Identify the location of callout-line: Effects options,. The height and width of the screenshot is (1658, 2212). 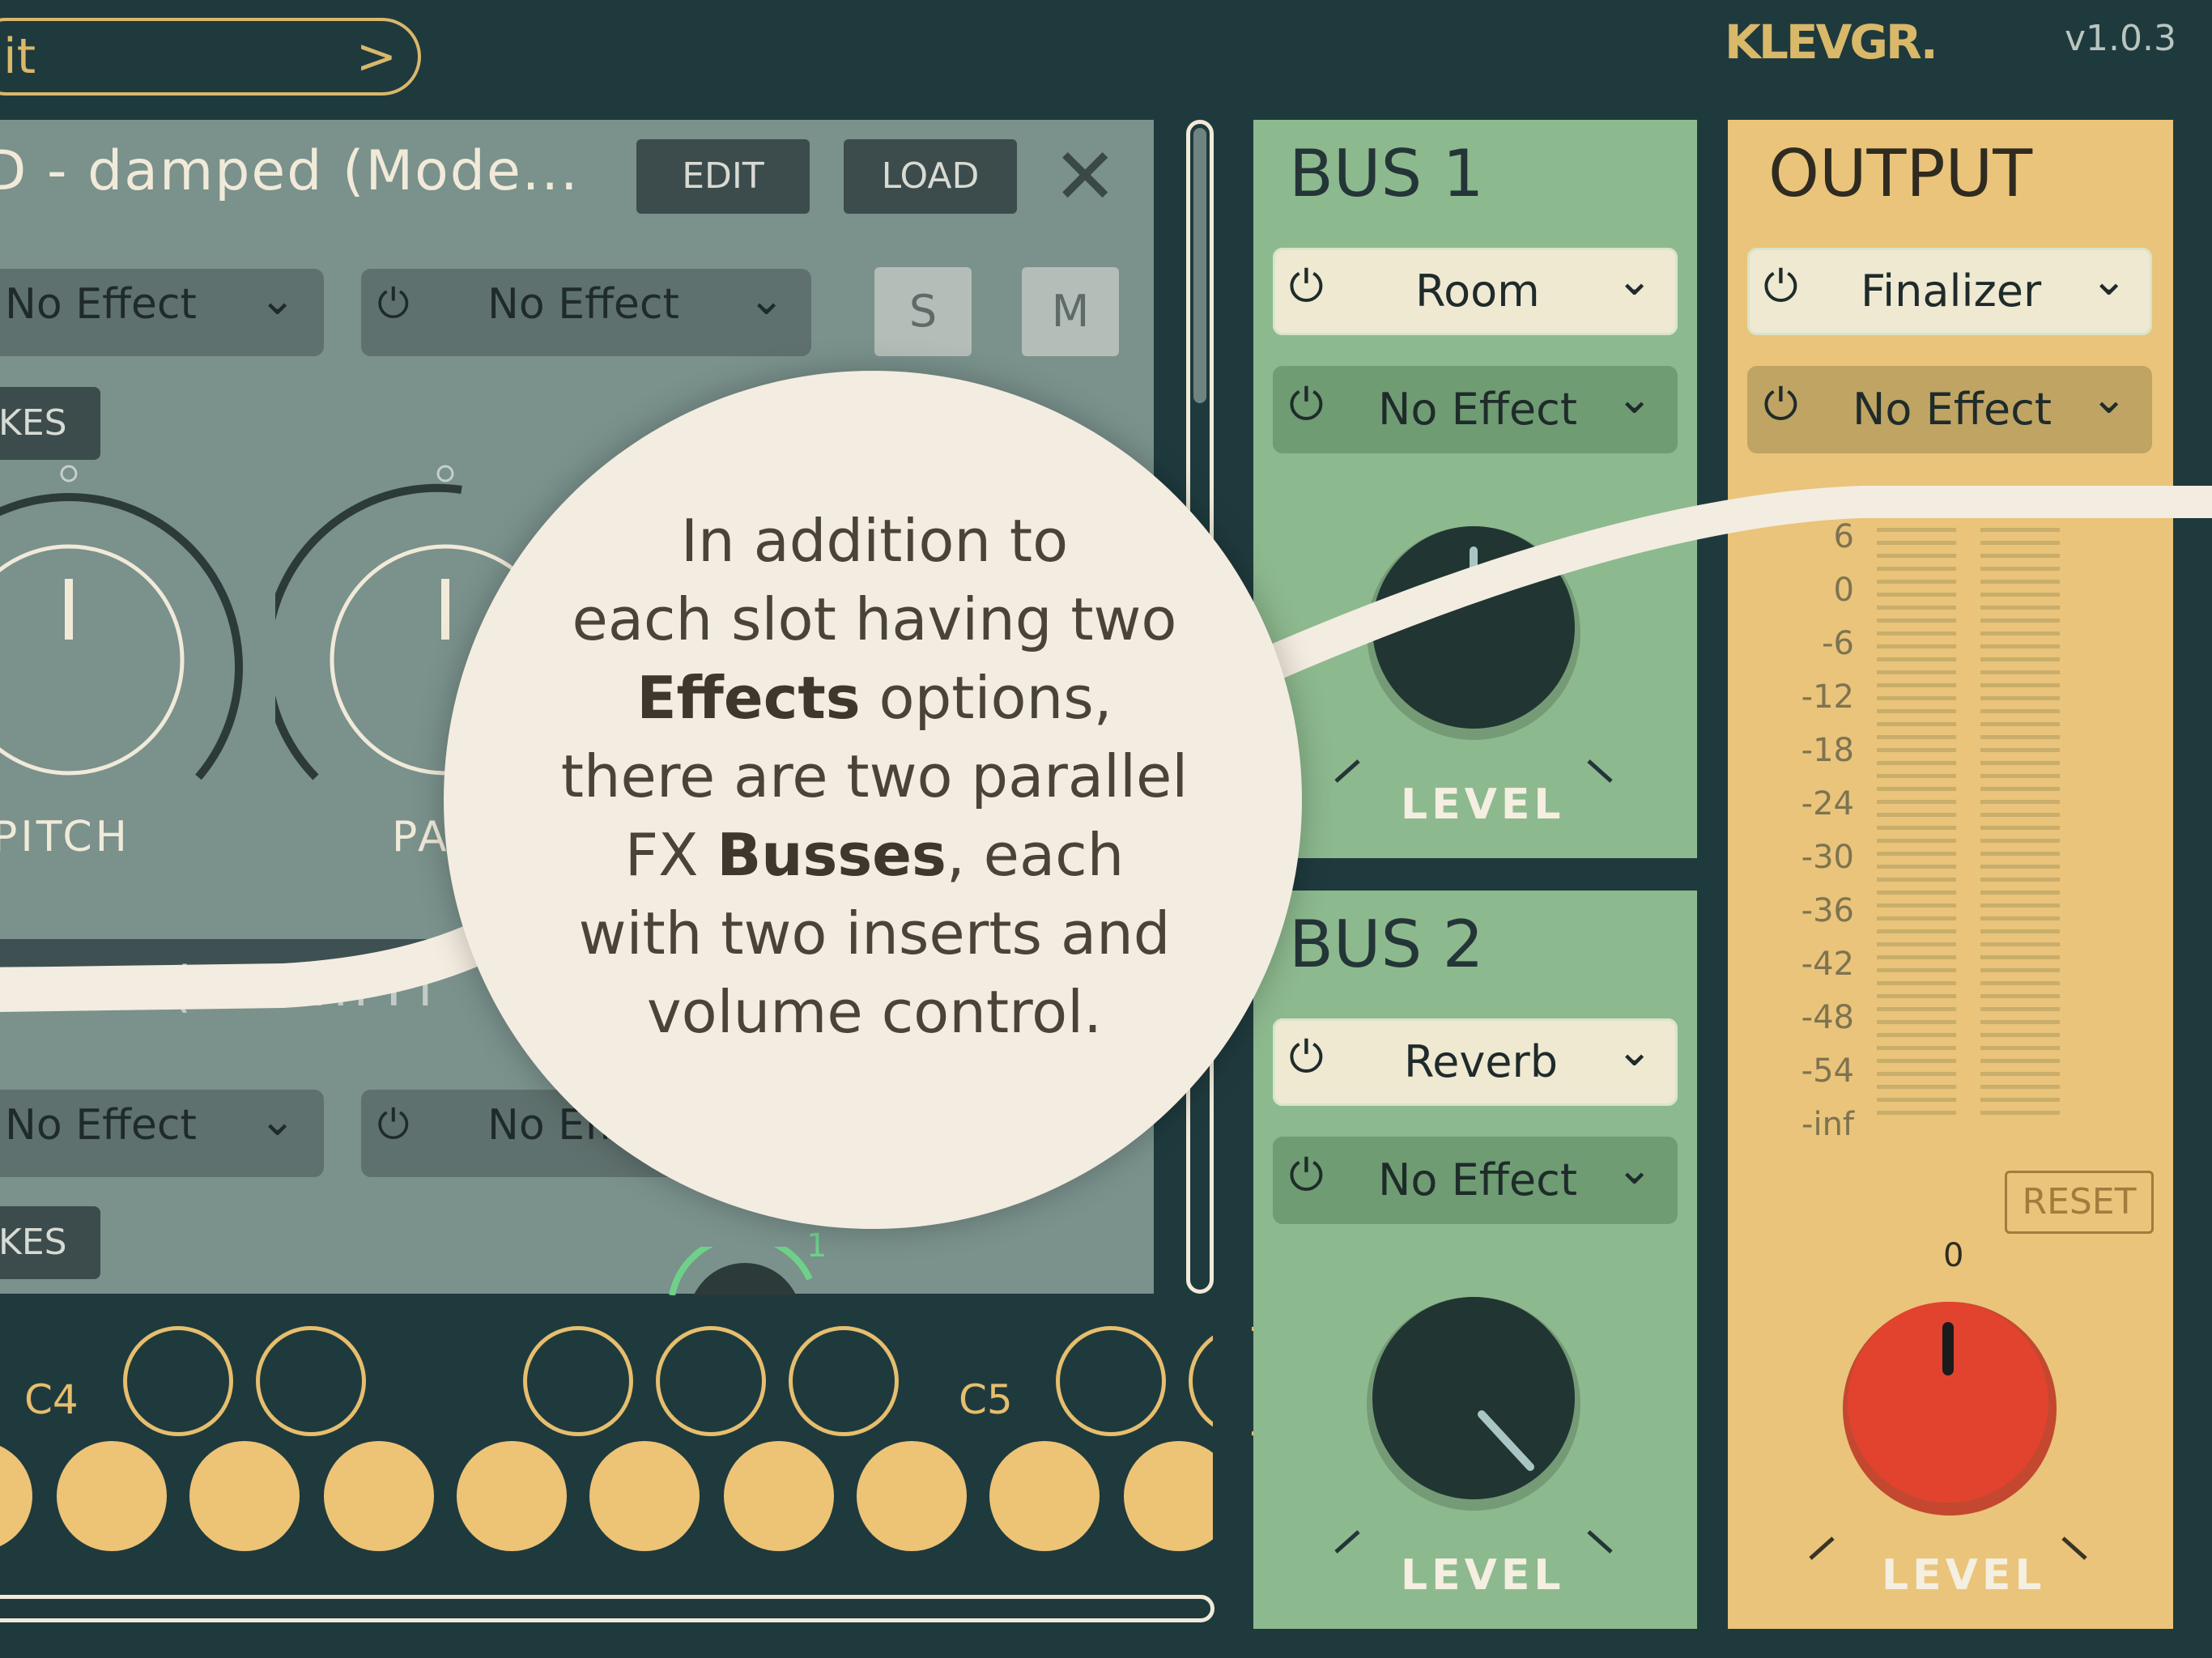
(875, 698).